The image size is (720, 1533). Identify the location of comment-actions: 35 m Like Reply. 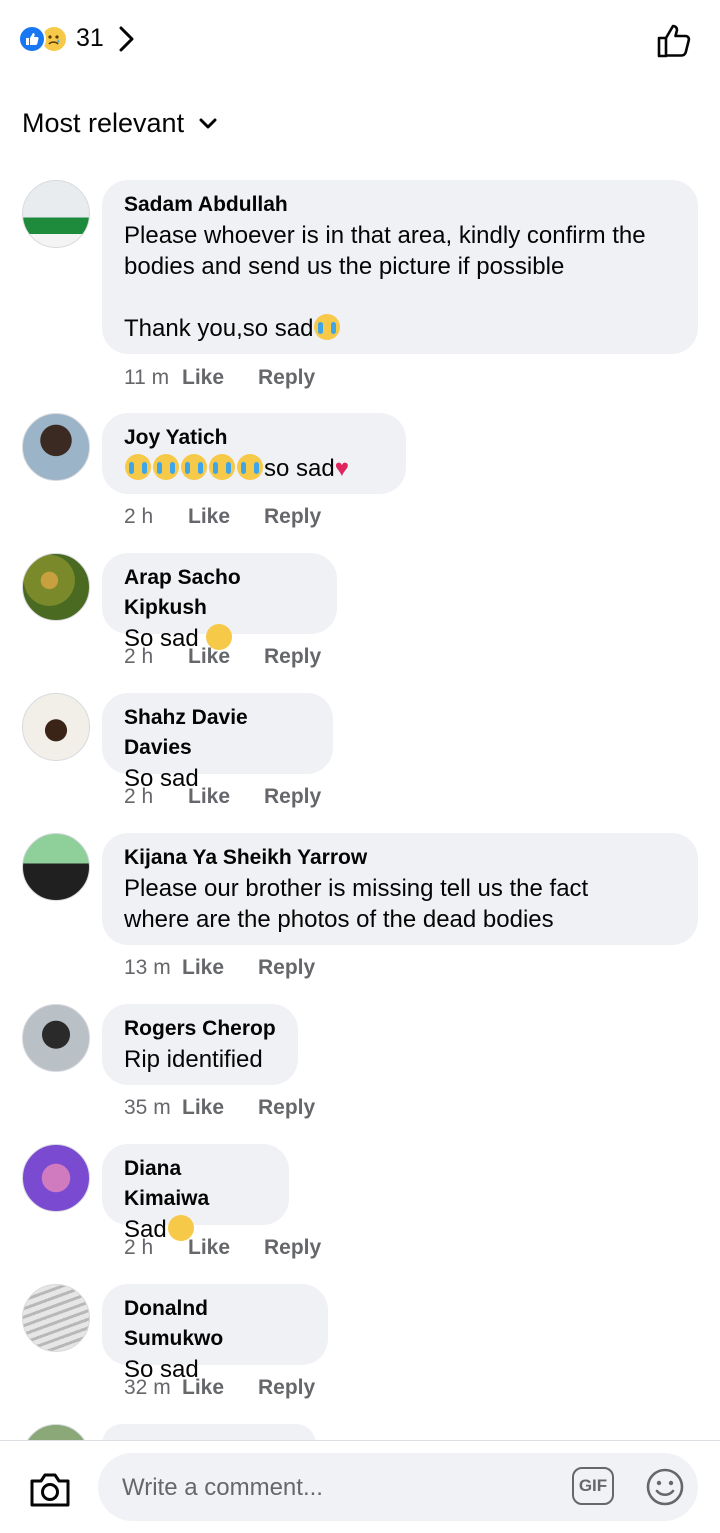
(219, 1108).